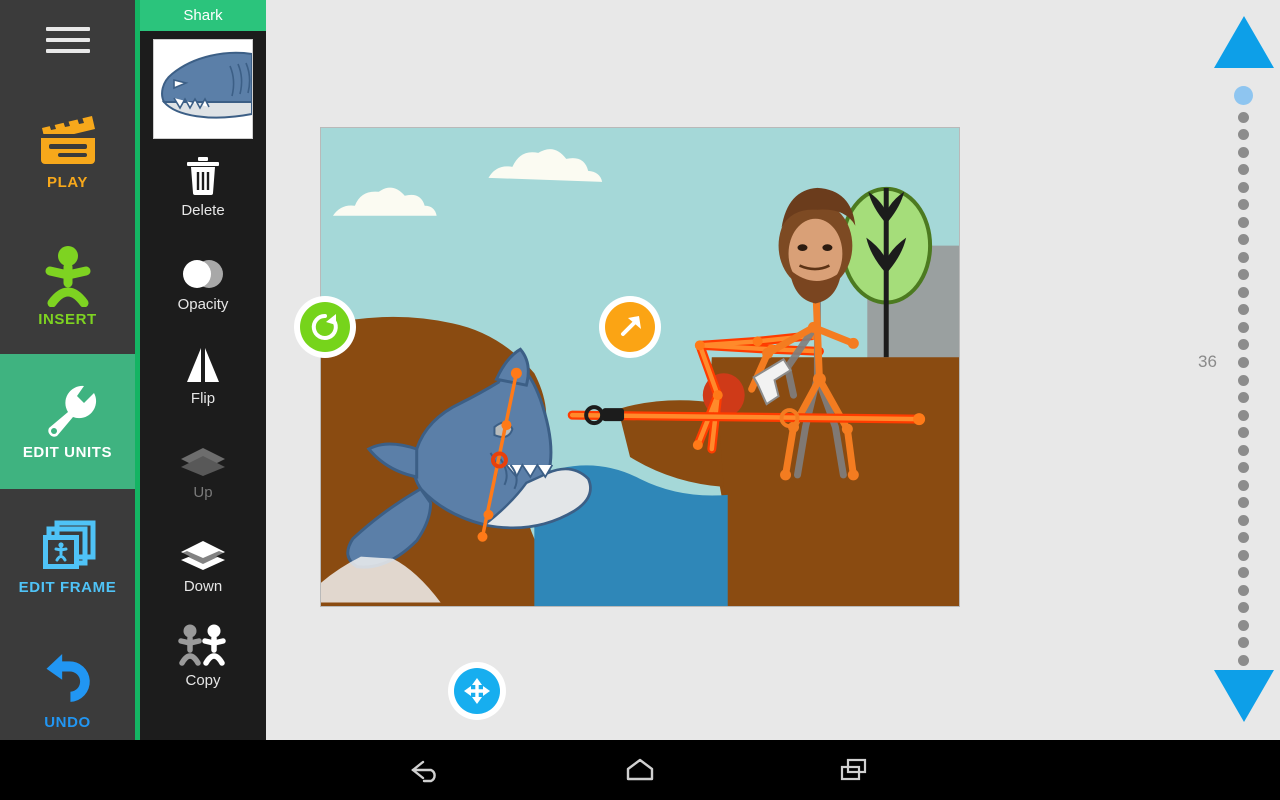 This screenshot has height=800, width=1280. I want to click on tool-down: Down, so click(203, 562).